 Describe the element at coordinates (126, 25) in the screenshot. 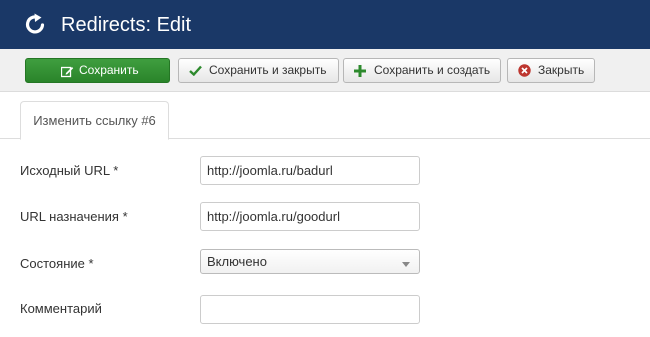

I see `page-title: Redirects: Edit` at that location.